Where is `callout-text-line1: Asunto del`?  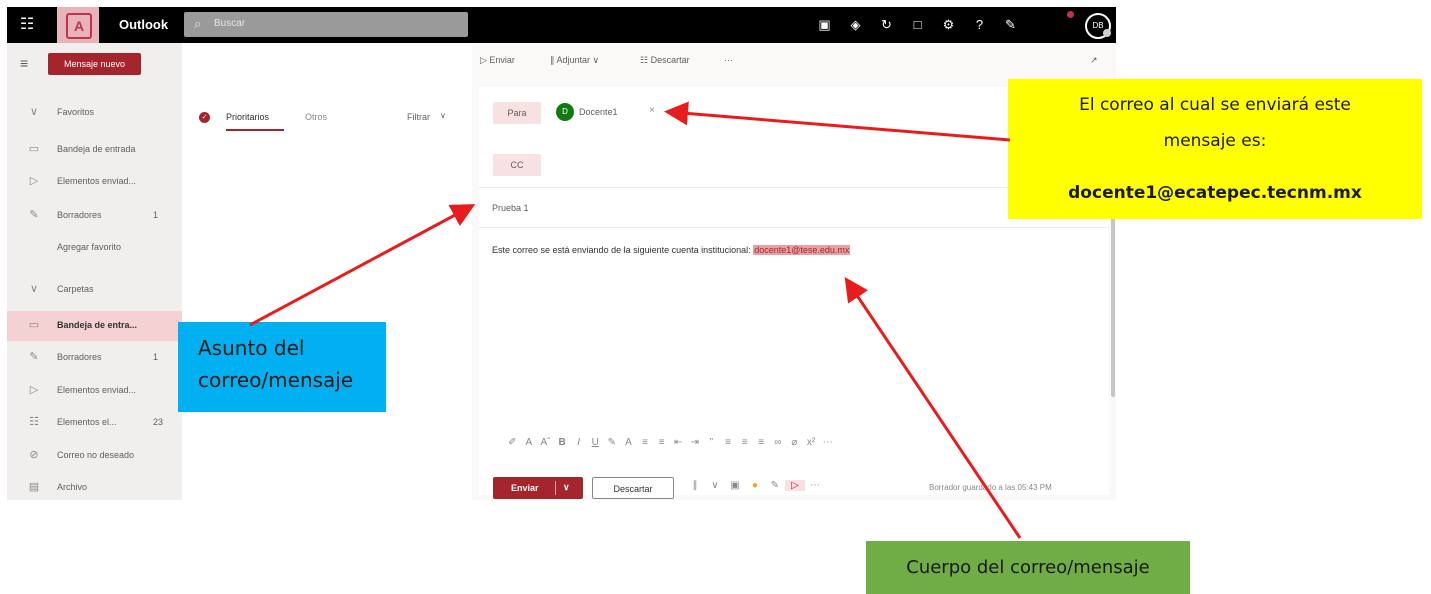
callout-text-line1: Asunto del is located at coordinates (251, 348).